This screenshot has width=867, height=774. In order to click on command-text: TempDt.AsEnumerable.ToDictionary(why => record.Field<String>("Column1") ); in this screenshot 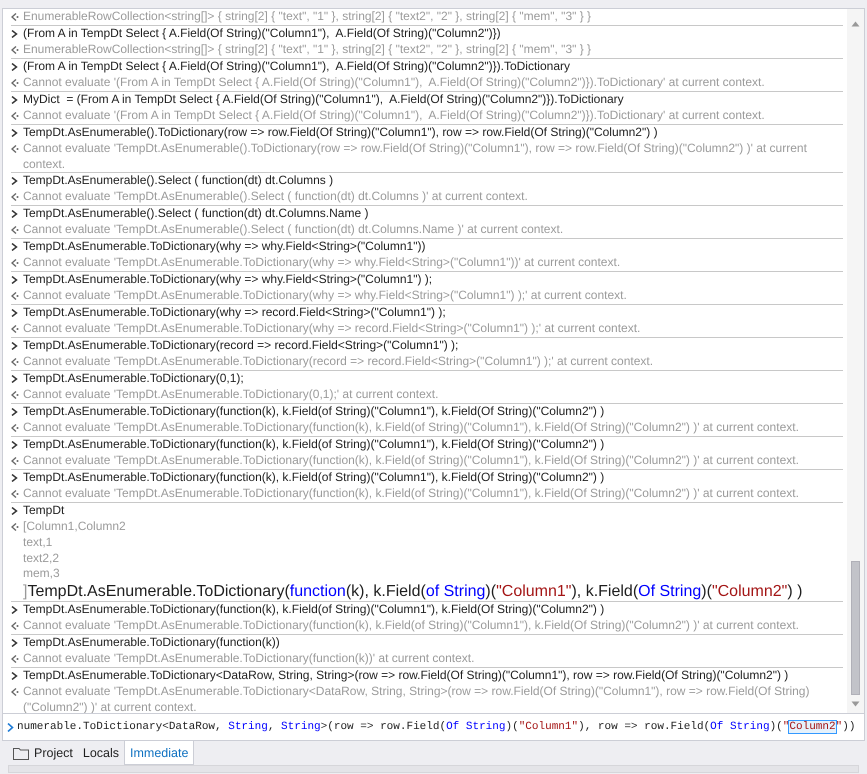, I will do `click(234, 313)`.